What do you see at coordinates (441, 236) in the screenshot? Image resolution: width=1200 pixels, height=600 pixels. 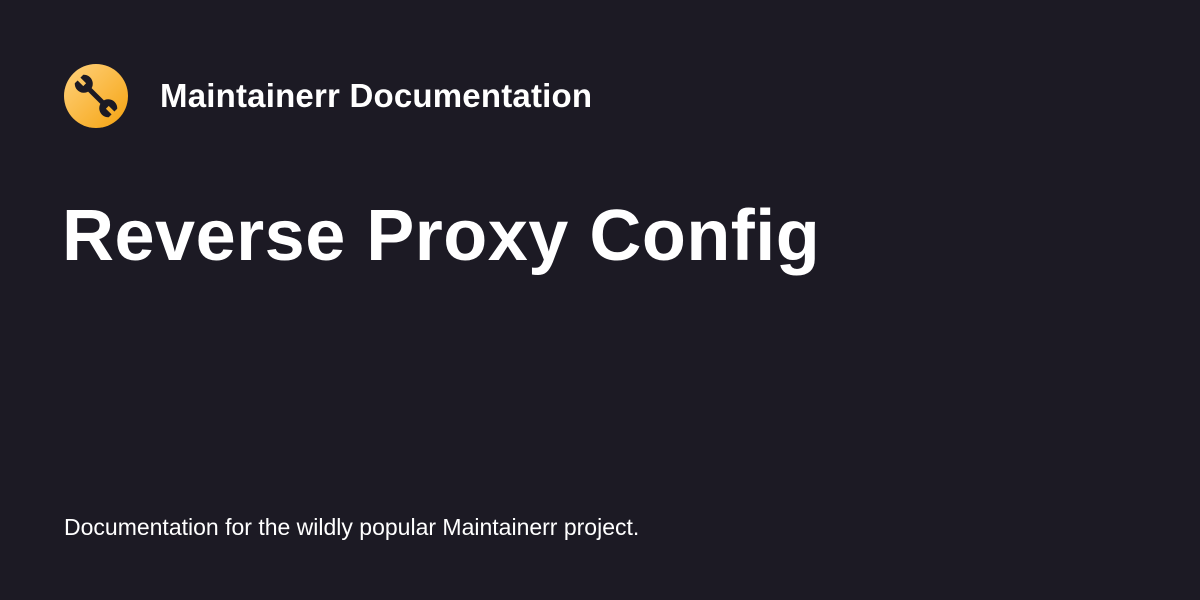 I see `page-title: Reverse Proxy Config` at bounding box center [441, 236].